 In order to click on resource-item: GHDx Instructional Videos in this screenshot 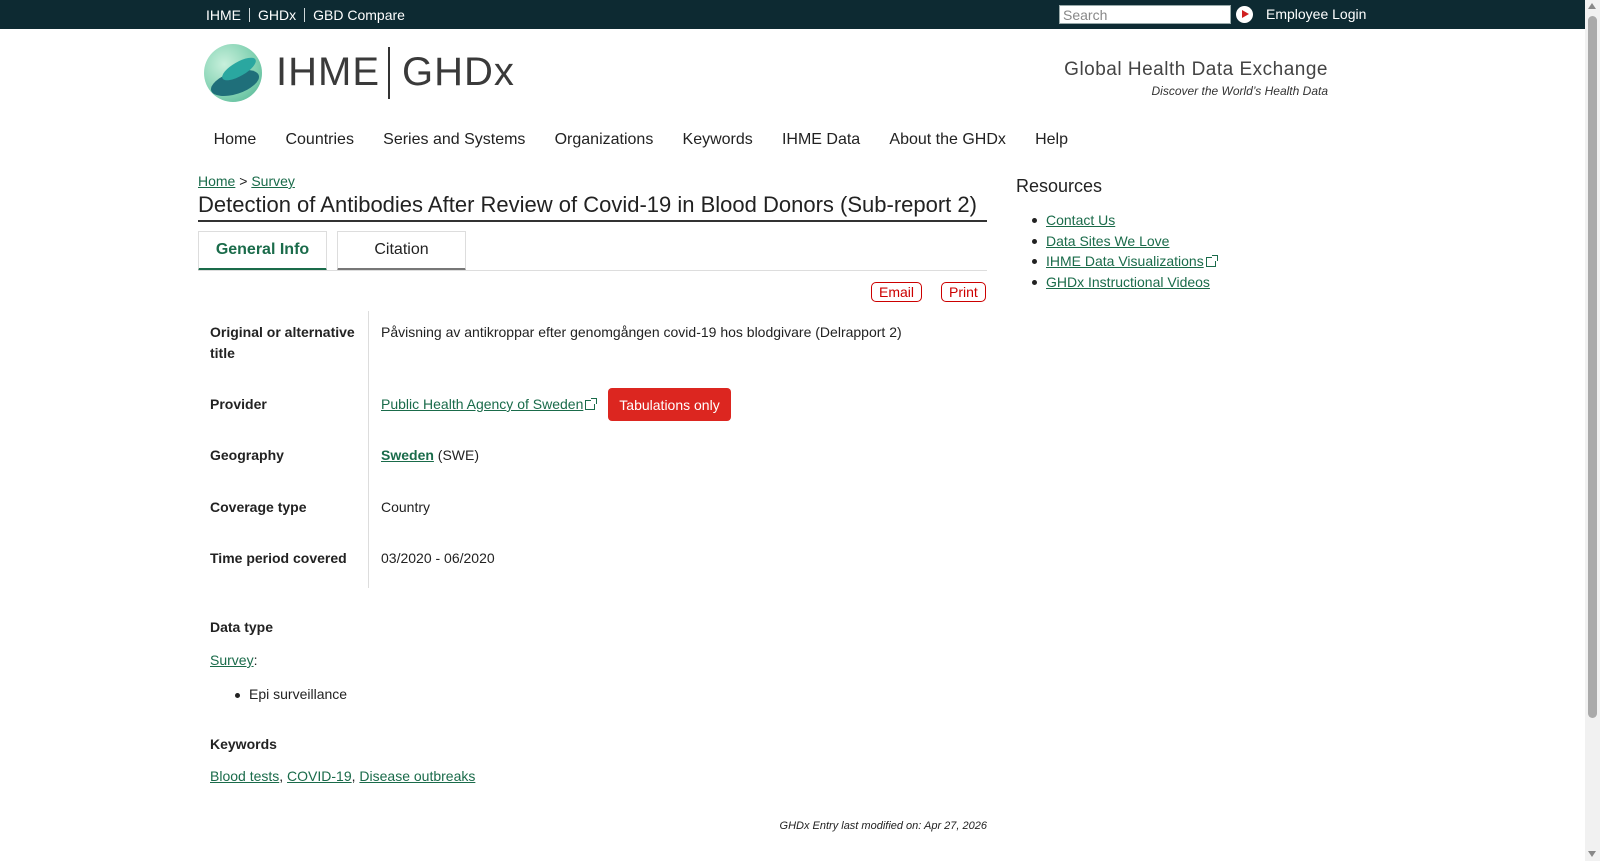, I will do `click(1124, 282)`.